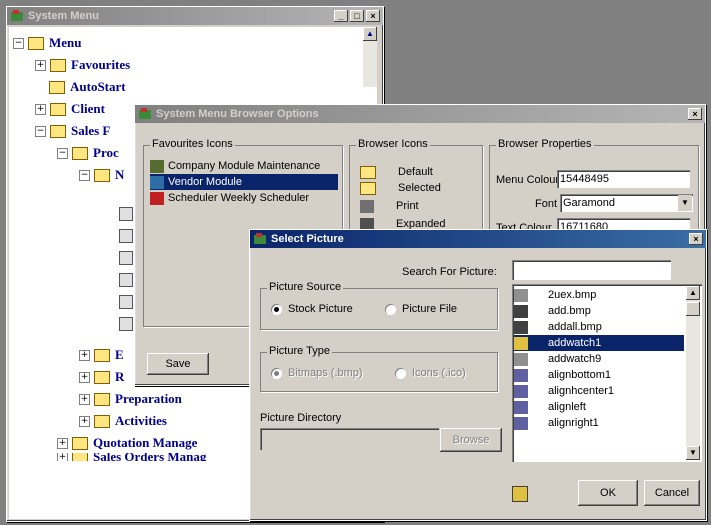 The width and height of the screenshot is (711, 525). What do you see at coordinates (581, 391) in the screenshot?
I see `list-item-label: alignhcenter1` at bounding box center [581, 391].